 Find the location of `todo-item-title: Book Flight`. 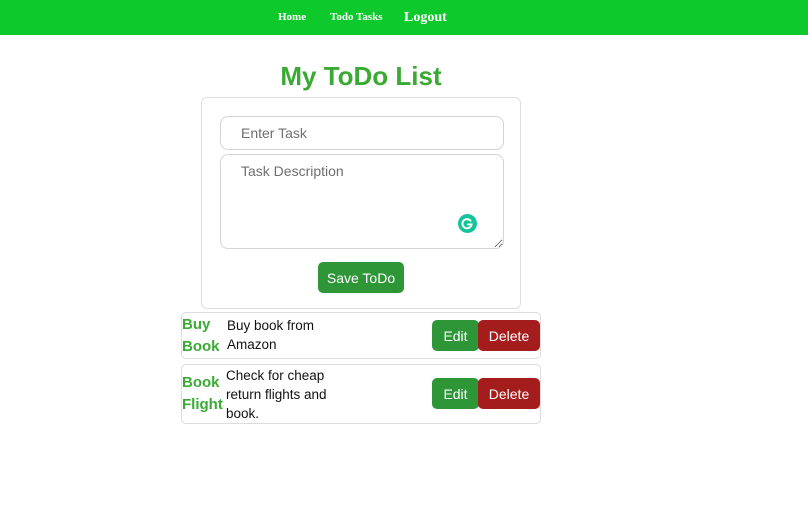

todo-item-title: Book Flight is located at coordinates (202, 393).